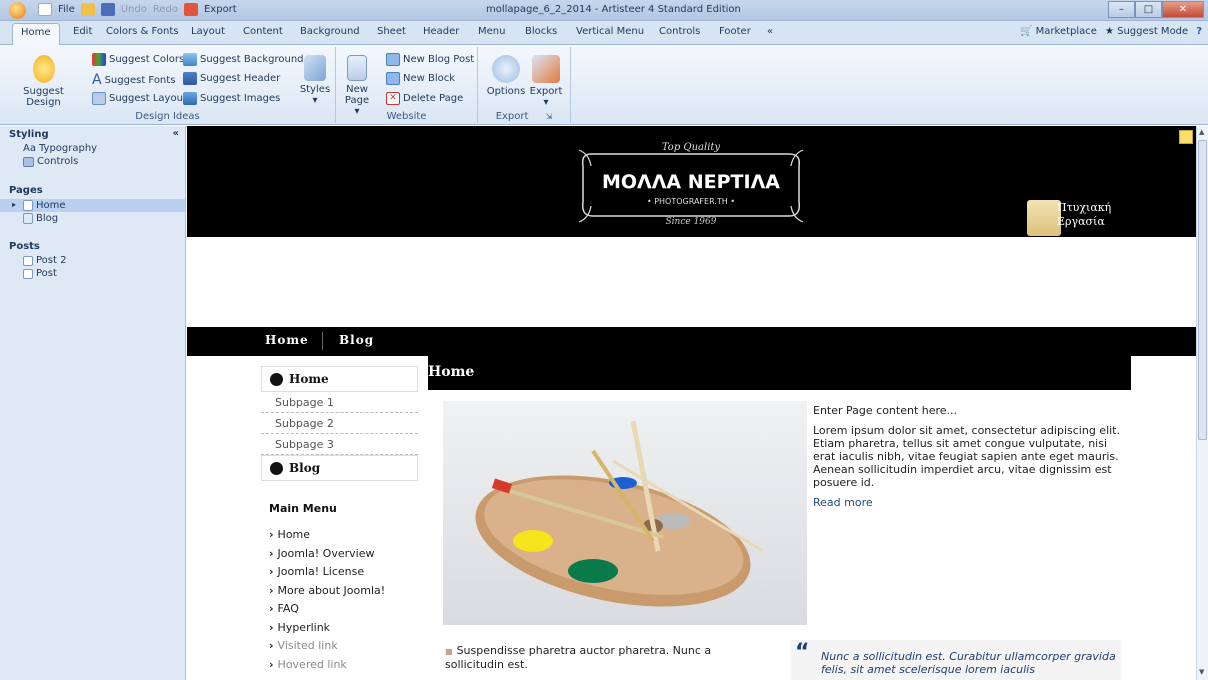 This screenshot has width=1208, height=680. What do you see at coordinates (60, 148) in the screenshot?
I see `typography-item: Aa Typography` at bounding box center [60, 148].